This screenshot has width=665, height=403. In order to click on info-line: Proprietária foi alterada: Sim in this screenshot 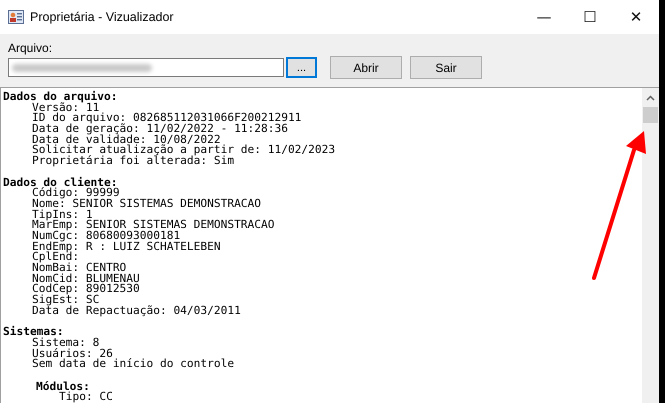, I will do `click(133, 161)`.